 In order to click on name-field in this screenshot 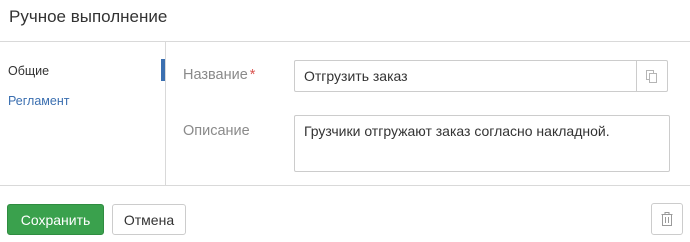, I will do `click(481, 76)`.